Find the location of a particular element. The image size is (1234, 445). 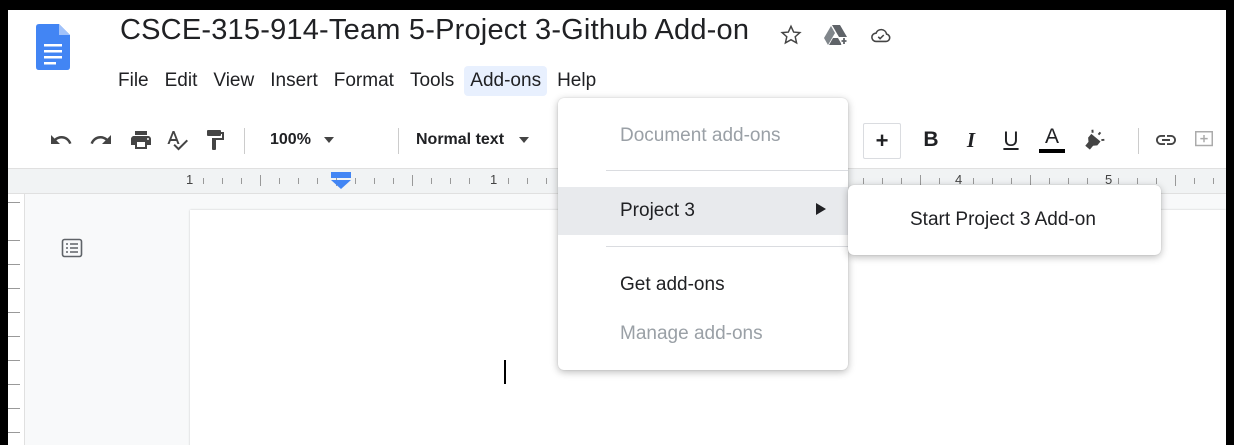

bold-icon: B is located at coordinates (931, 139).